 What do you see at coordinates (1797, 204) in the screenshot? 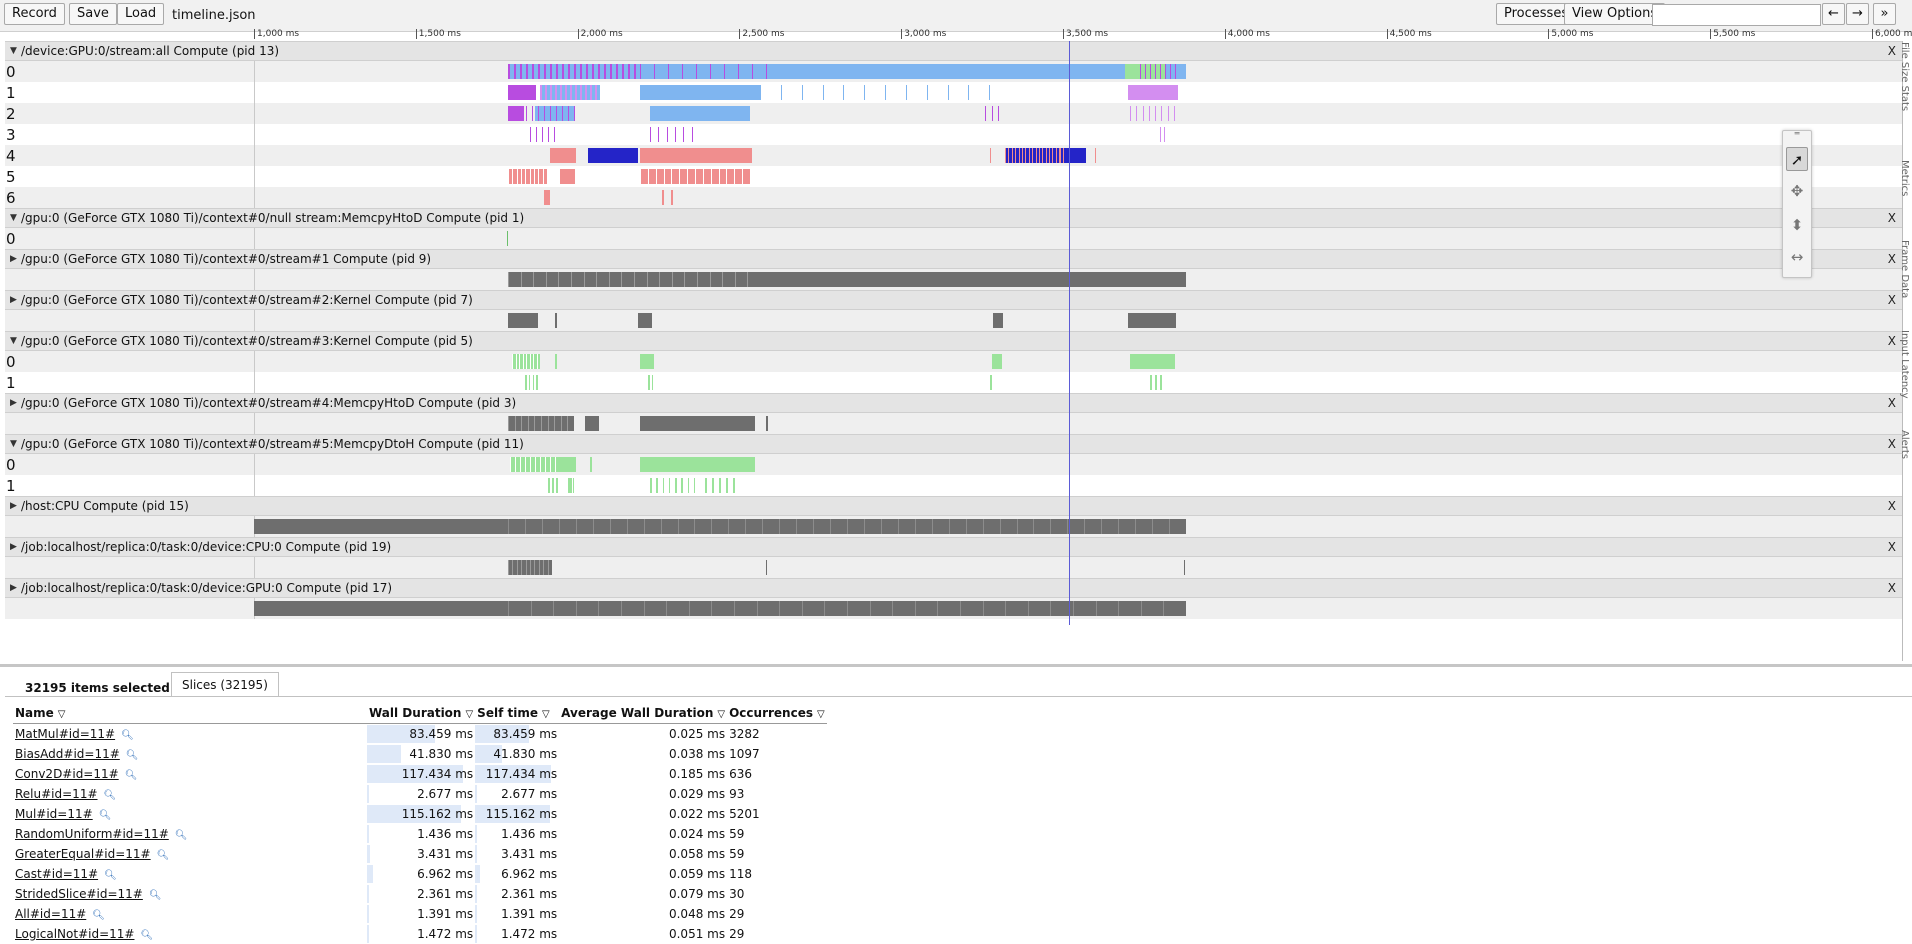
I see `mouse-mode-selector: ═ ➚ ✥ ⬍ ↔` at bounding box center [1797, 204].